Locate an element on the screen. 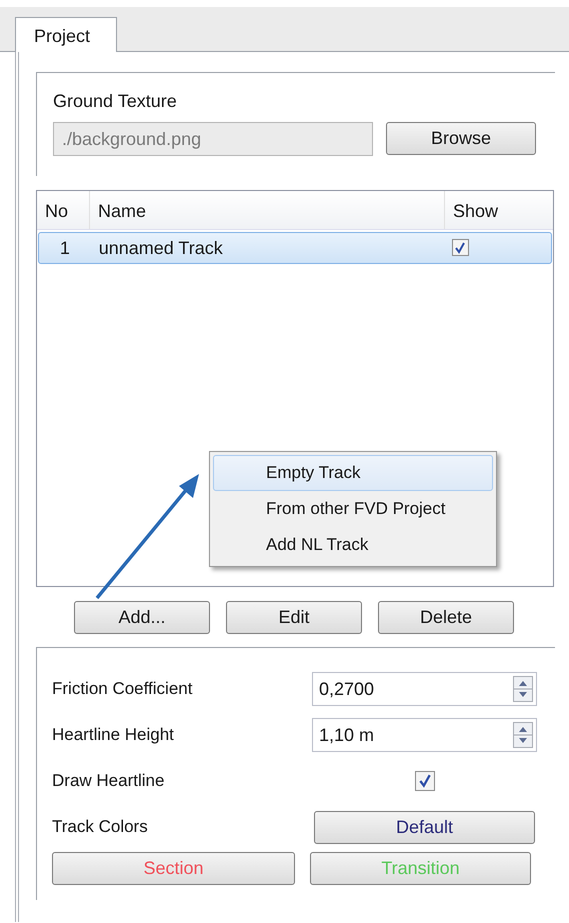 The image size is (569, 923). setting-label: Heartline Height is located at coordinates (113, 735).